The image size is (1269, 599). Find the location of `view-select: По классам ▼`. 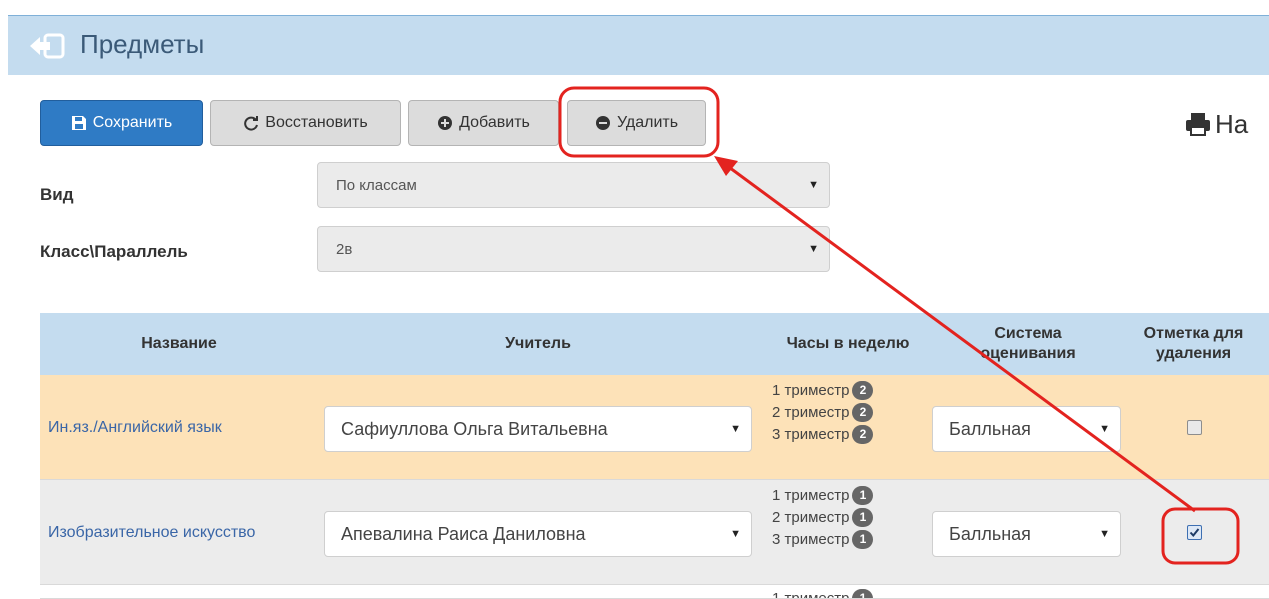

view-select: По классам ▼ is located at coordinates (573, 185).